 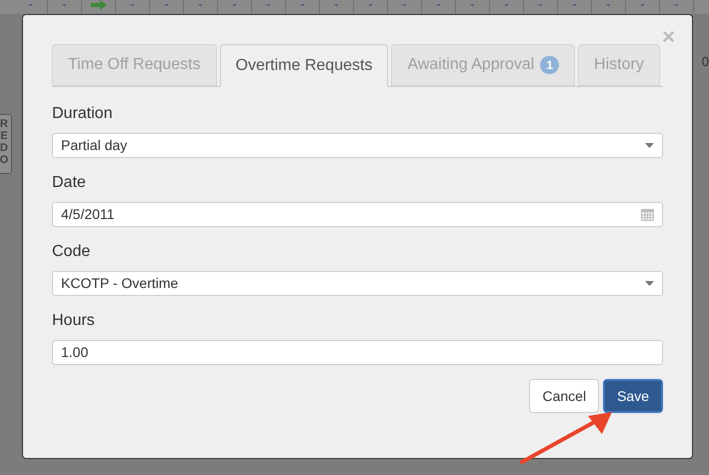 What do you see at coordinates (357, 283) in the screenshot?
I see `dropdown: KCOTP - Overtime` at bounding box center [357, 283].